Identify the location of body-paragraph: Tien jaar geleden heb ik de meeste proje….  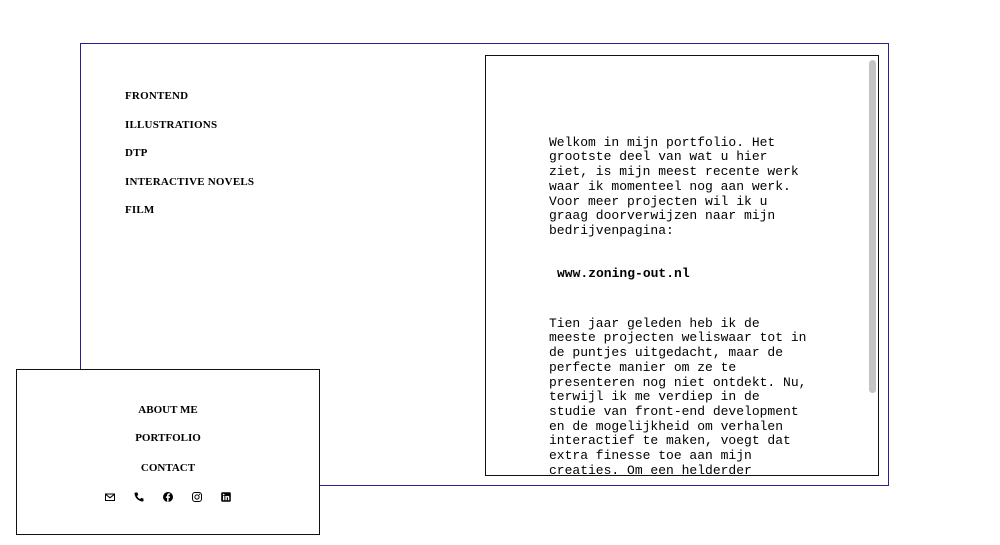
(678, 395).